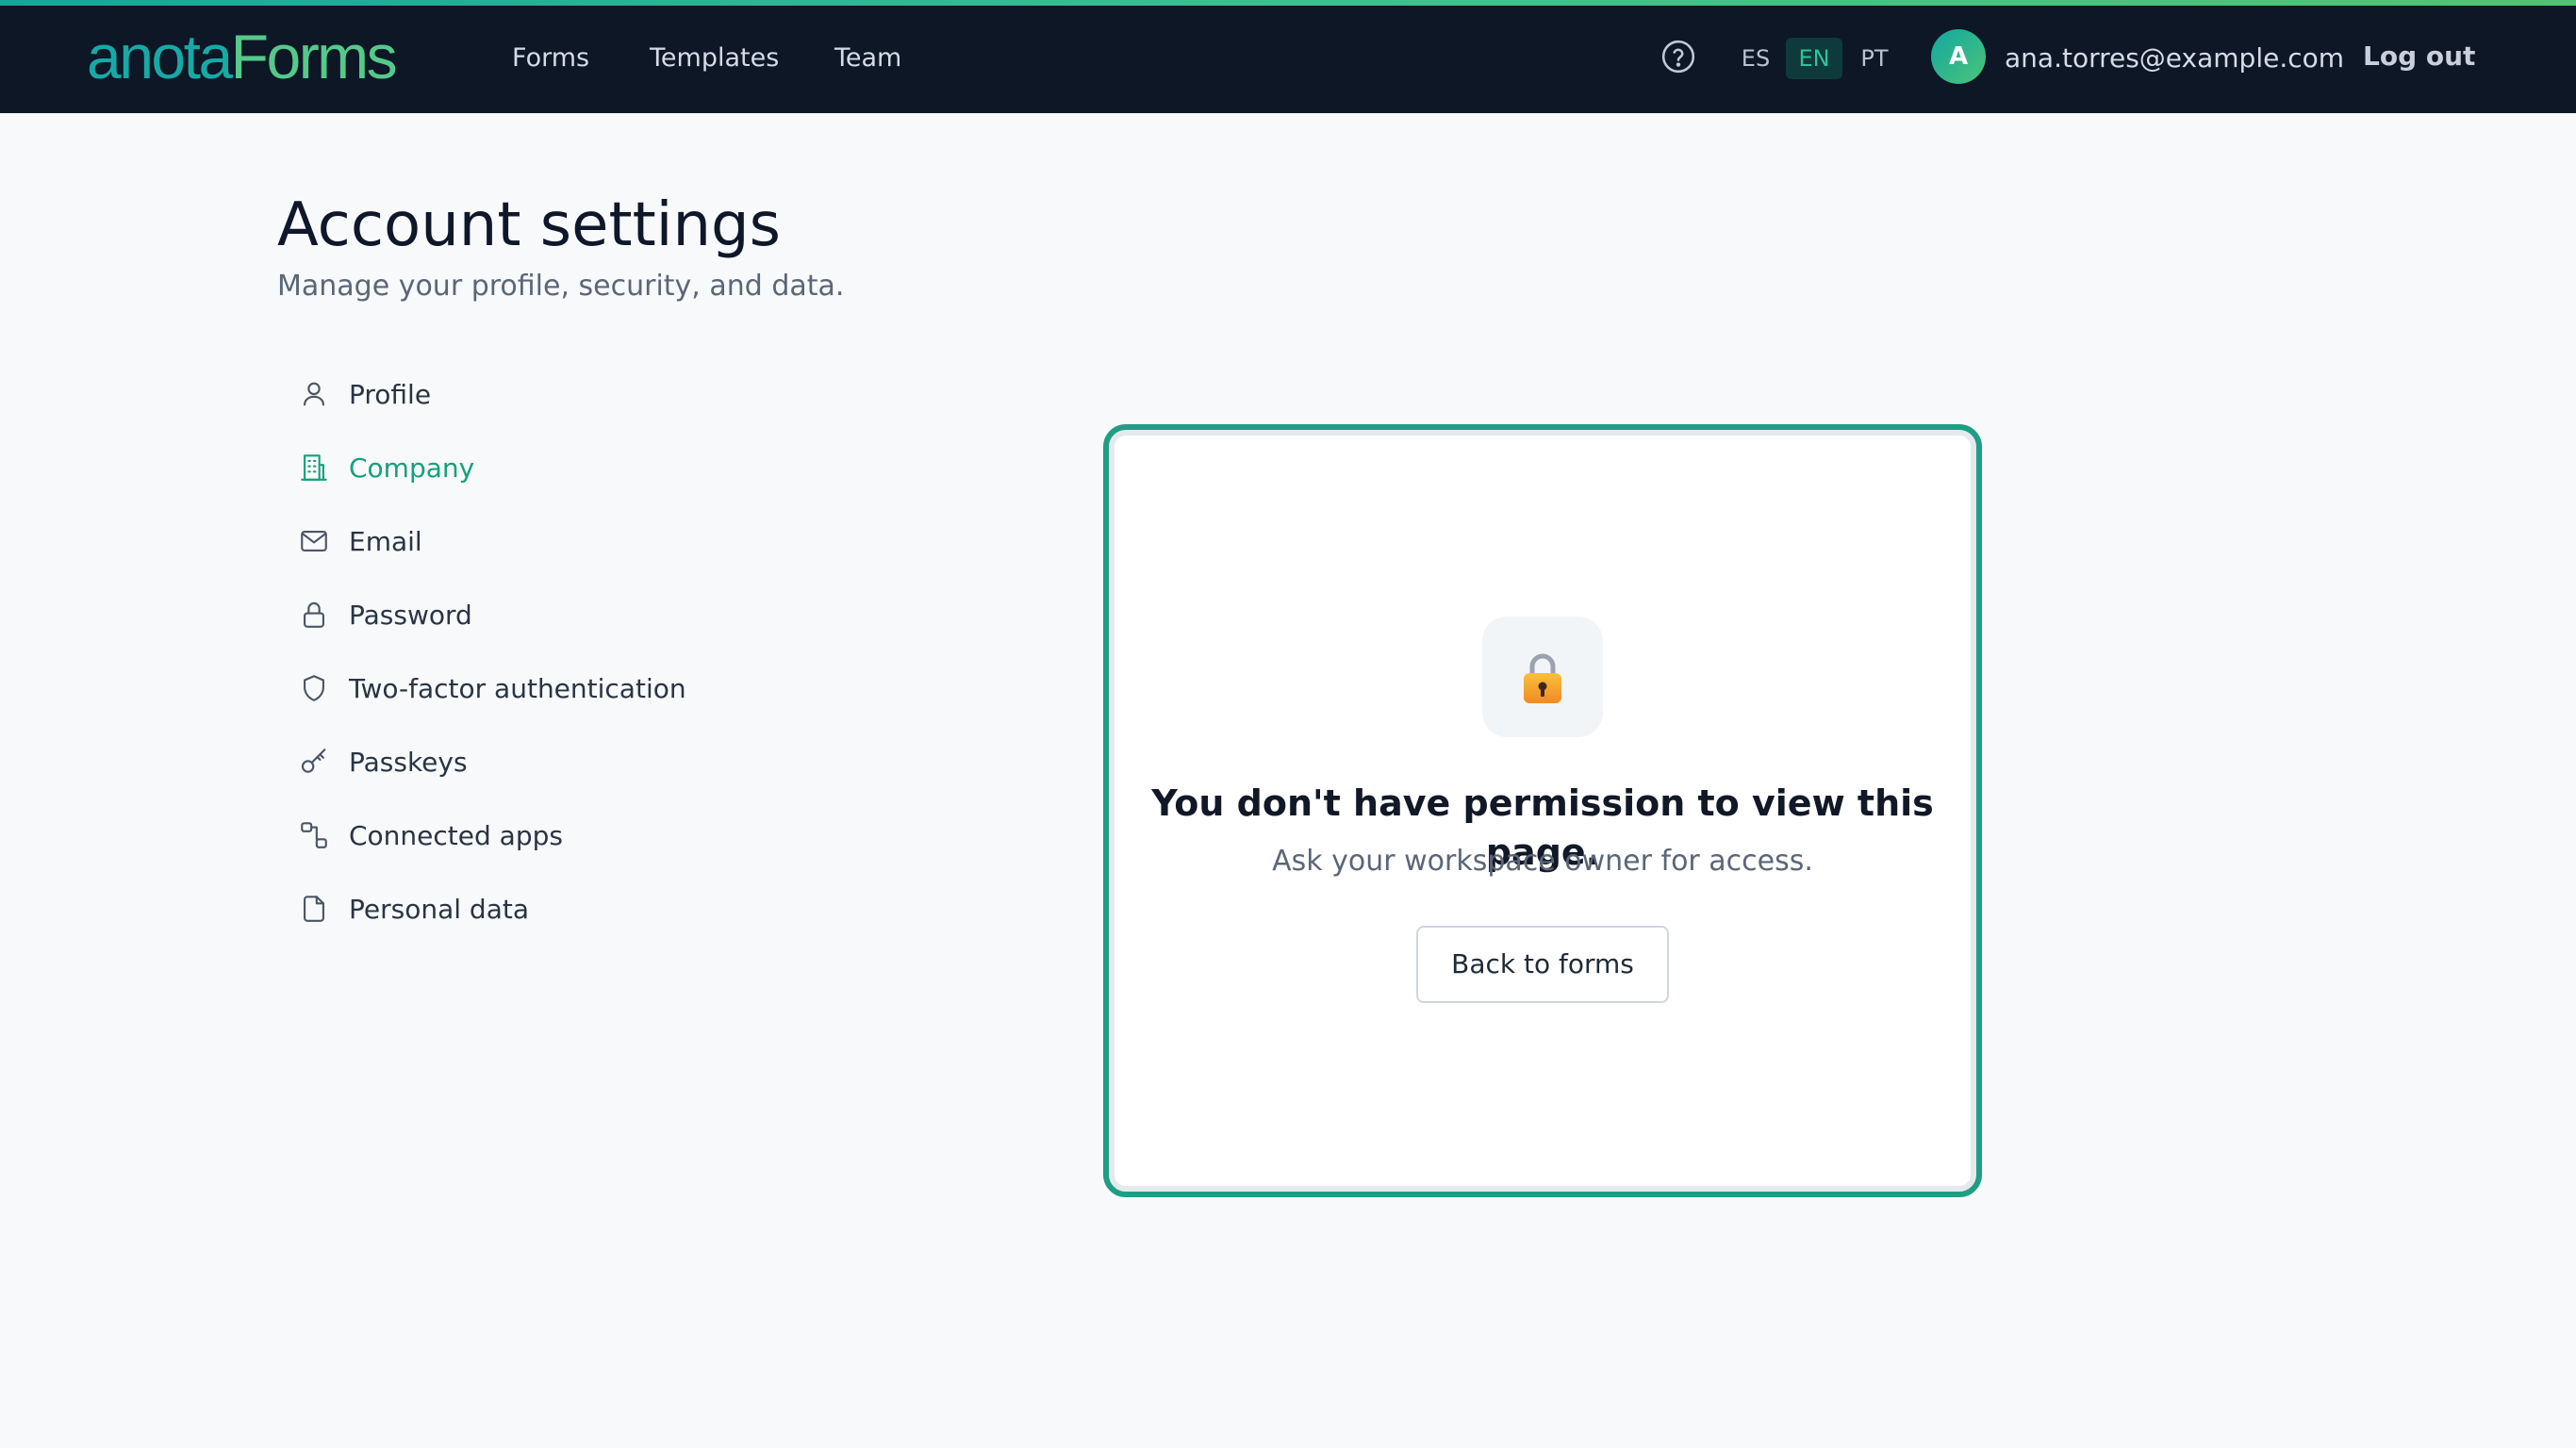  Describe the element at coordinates (714, 58) in the screenshot. I see `nav-link-templates: Templates` at that location.